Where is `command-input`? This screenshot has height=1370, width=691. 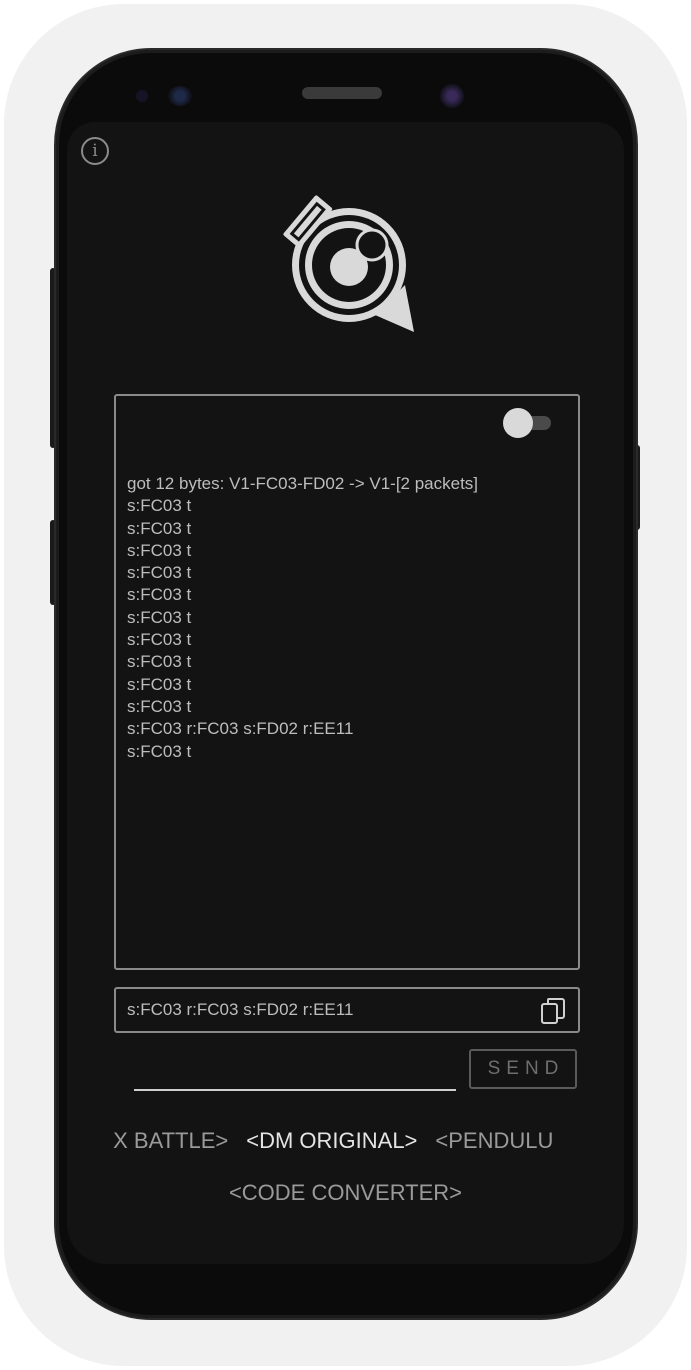
command-input is located at coordinates (295, 1073).